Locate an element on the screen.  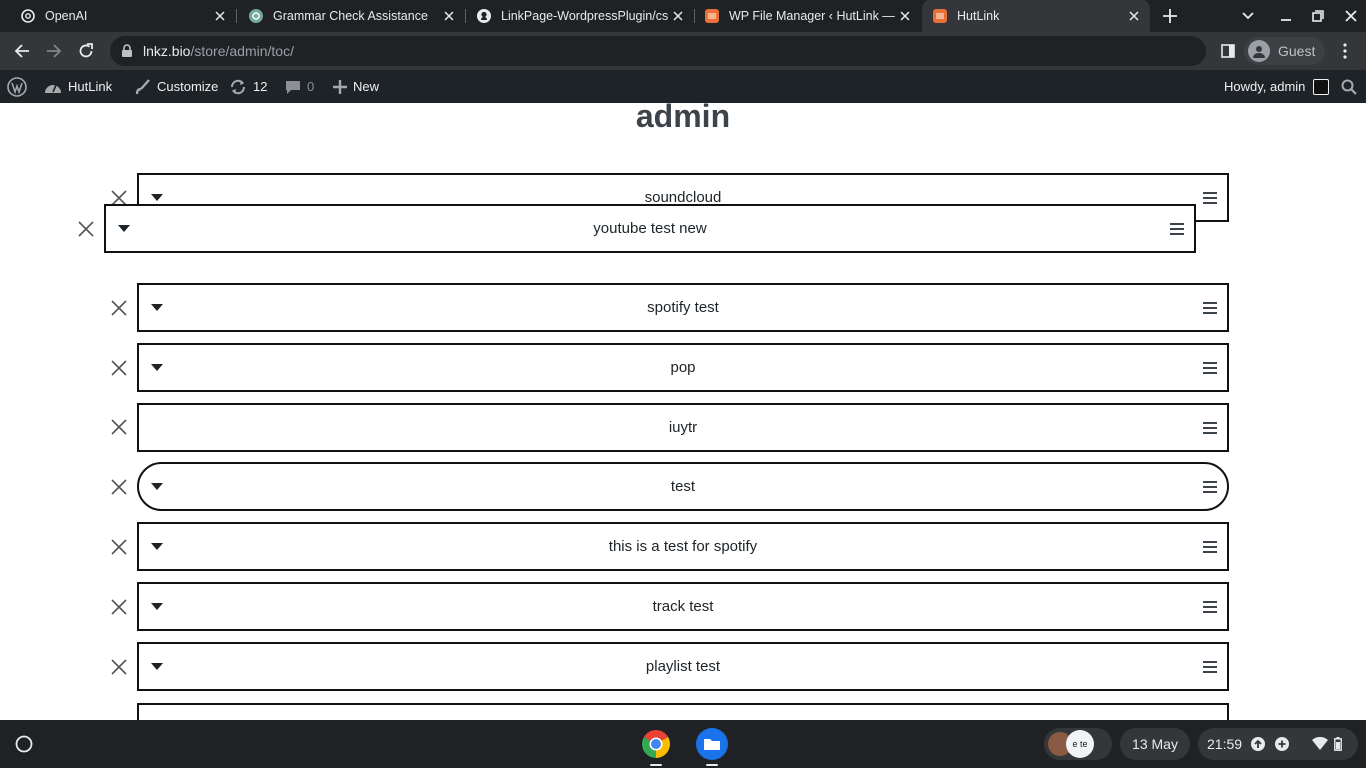
running-indicator is located at coordinates (712, 765).